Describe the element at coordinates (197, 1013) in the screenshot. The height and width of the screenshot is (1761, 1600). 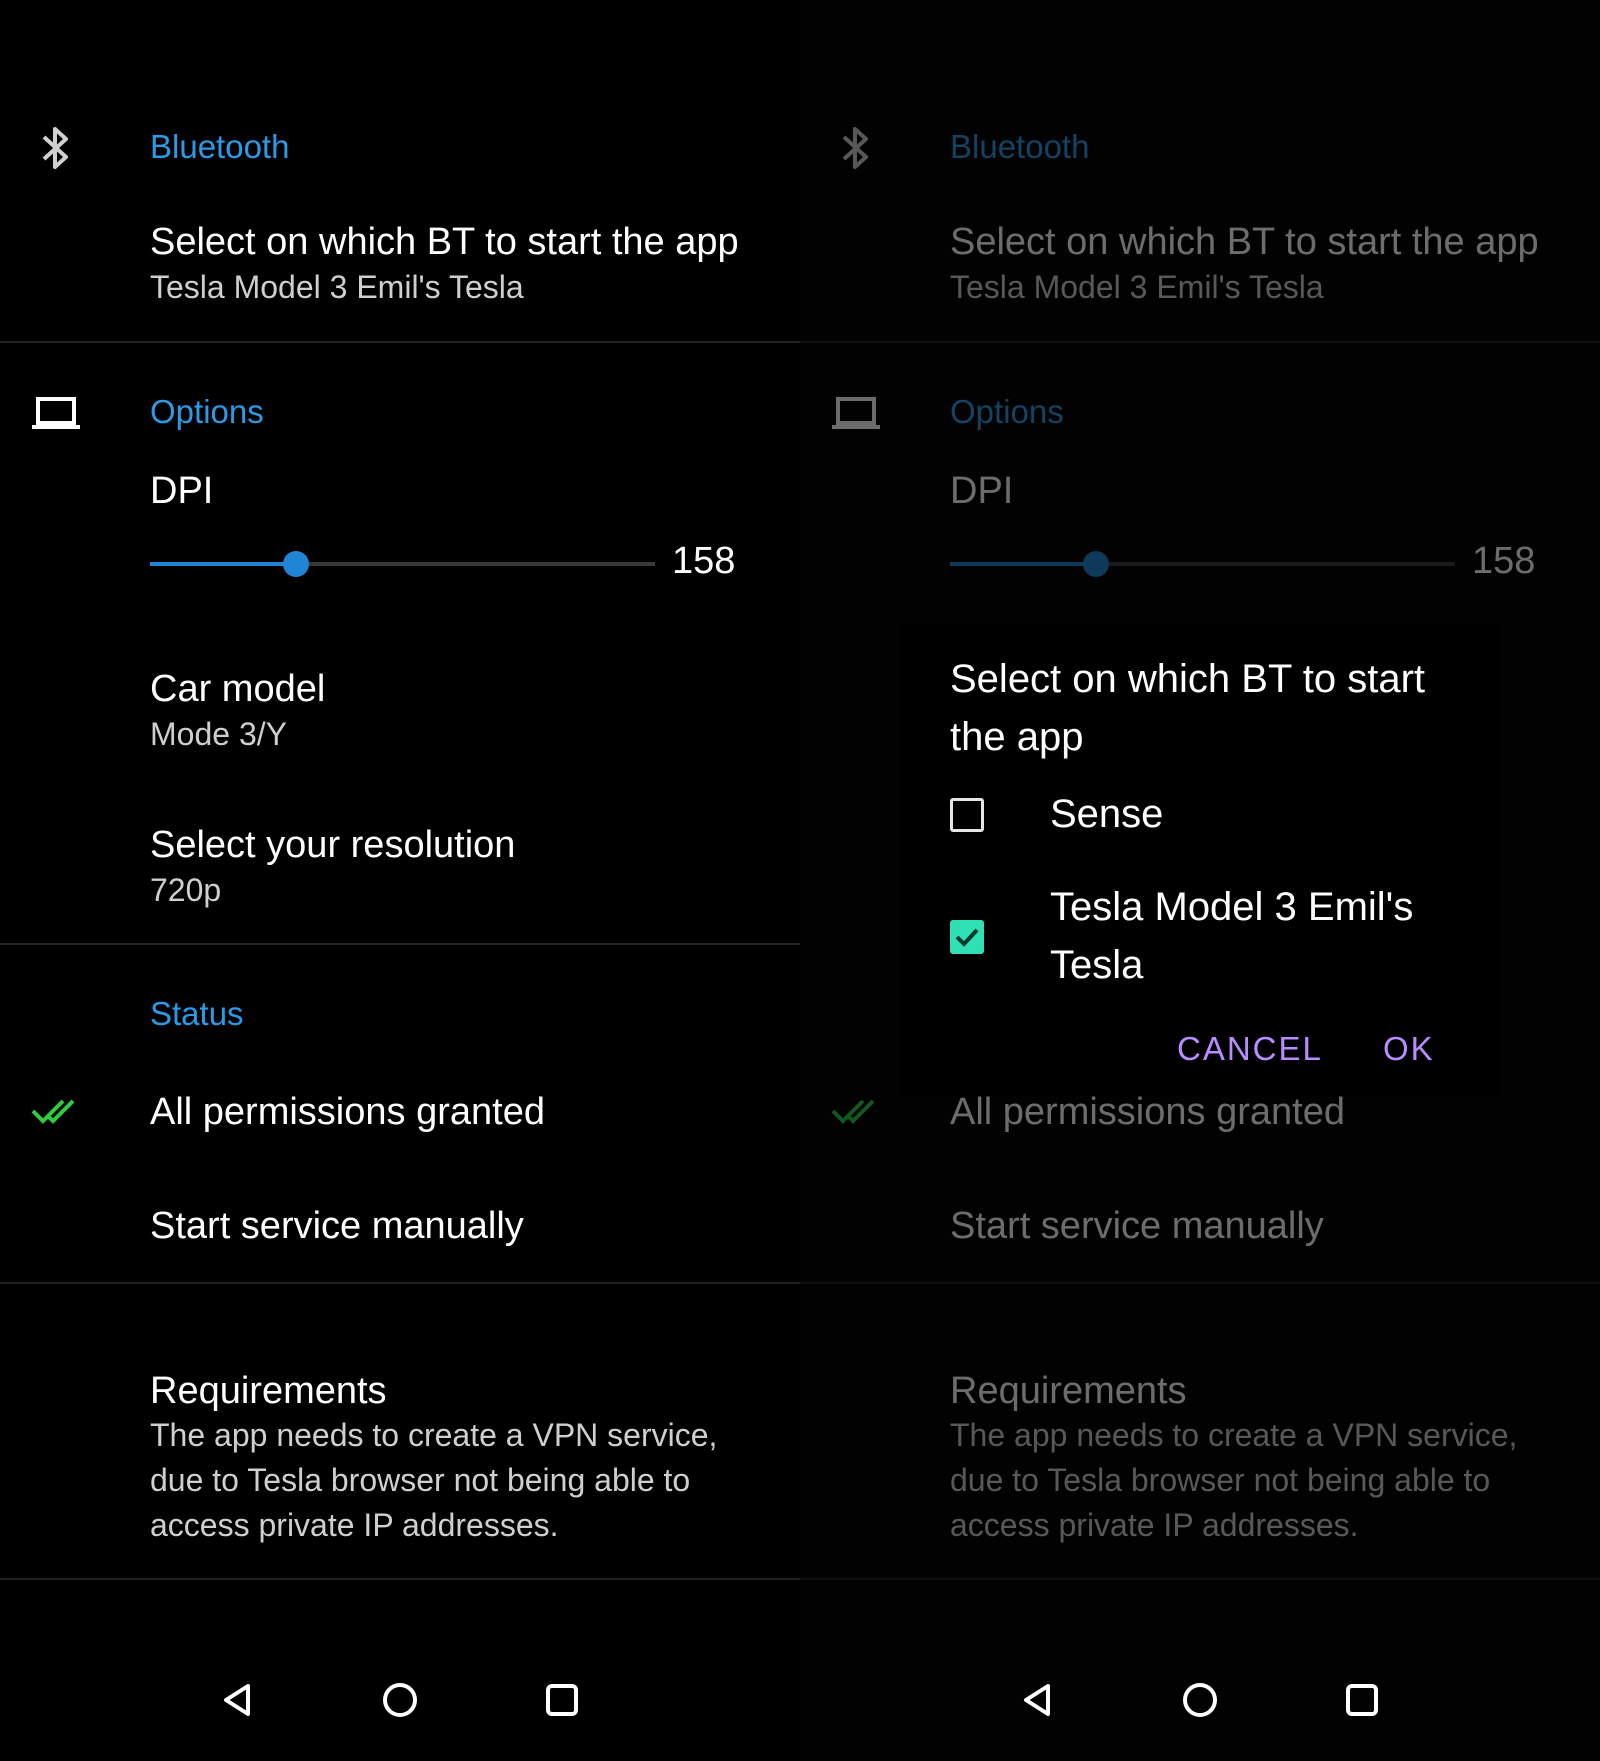
I see `status-section-title: Status` at that location.